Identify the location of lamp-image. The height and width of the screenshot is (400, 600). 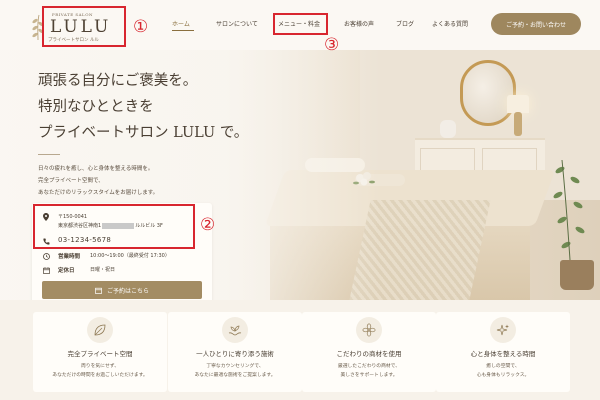
(518, 104).